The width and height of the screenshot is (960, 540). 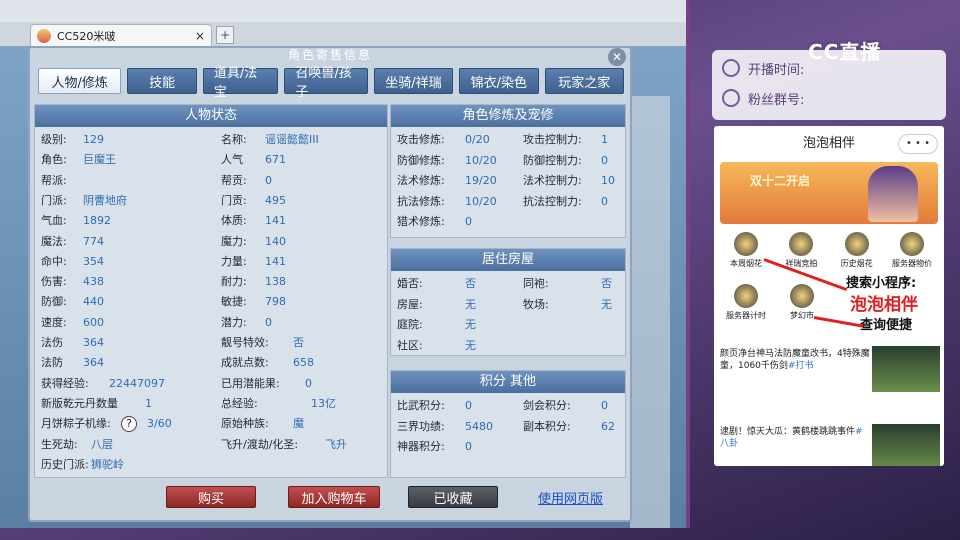 What do you see at coordinates (774, 302) in the screenshot?
I see `icons-row-2: 服务器计时 梦幻市` at bounding box center [774, 302].